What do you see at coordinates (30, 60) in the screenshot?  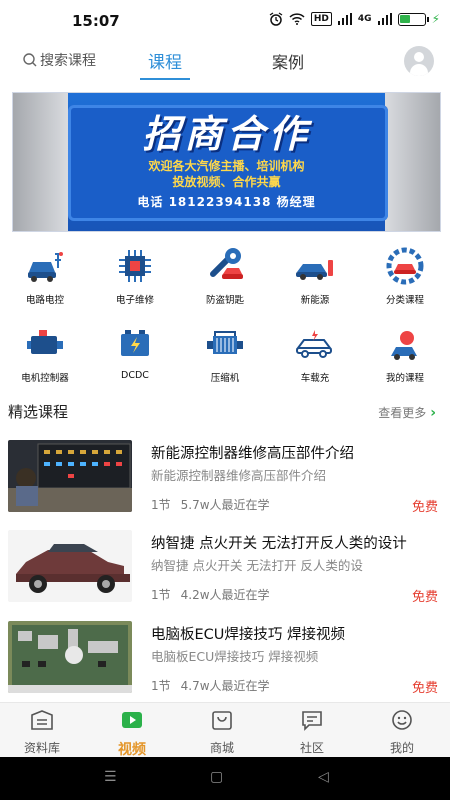 I see `search-icon` at bounding box center [30, 60].